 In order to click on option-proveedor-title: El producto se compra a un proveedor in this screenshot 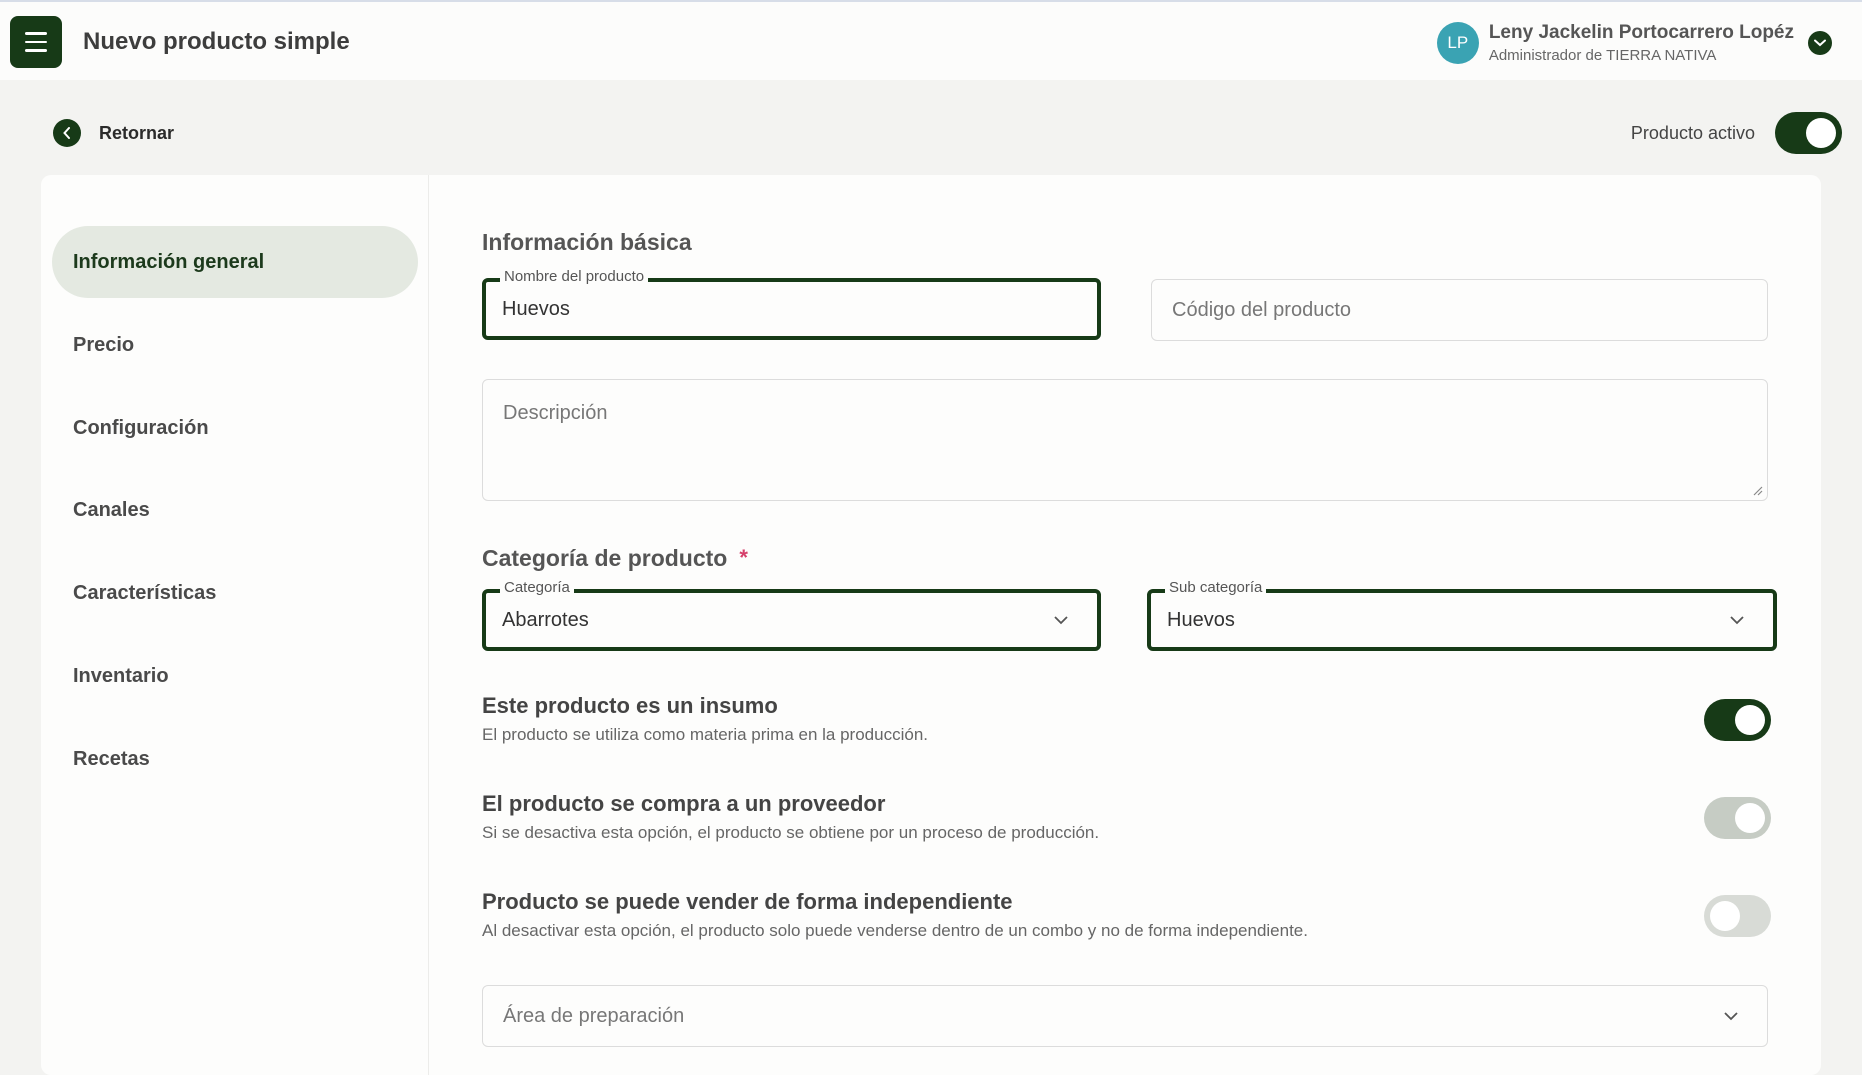, I will do `click(684, 803)`.